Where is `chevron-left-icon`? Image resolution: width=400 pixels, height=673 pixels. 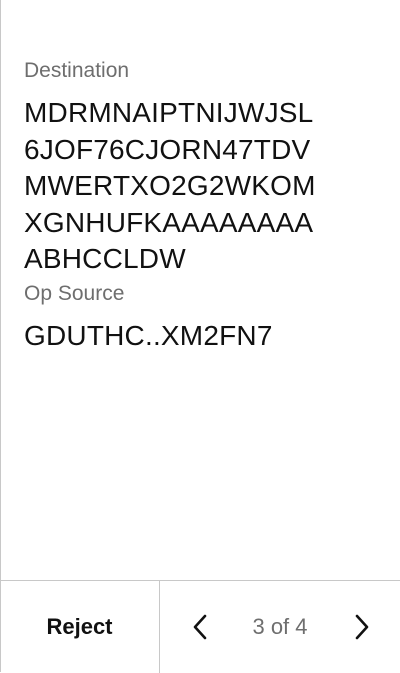
chevron-left-icon is located at coordinates (201, 627).